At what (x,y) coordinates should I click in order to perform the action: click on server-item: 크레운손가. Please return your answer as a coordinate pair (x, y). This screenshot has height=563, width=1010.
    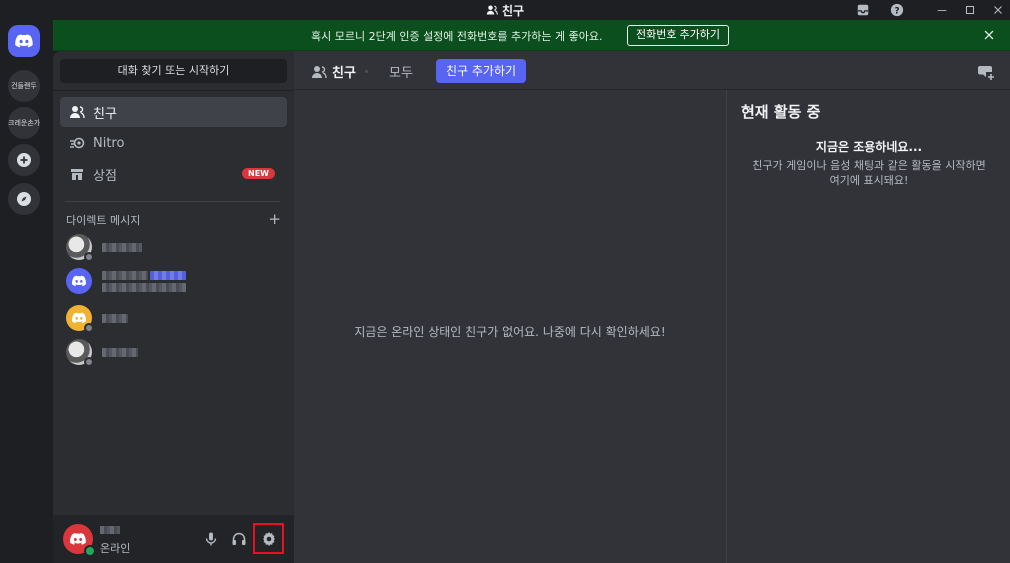
    Looking at the image, I should click on (24, 123).